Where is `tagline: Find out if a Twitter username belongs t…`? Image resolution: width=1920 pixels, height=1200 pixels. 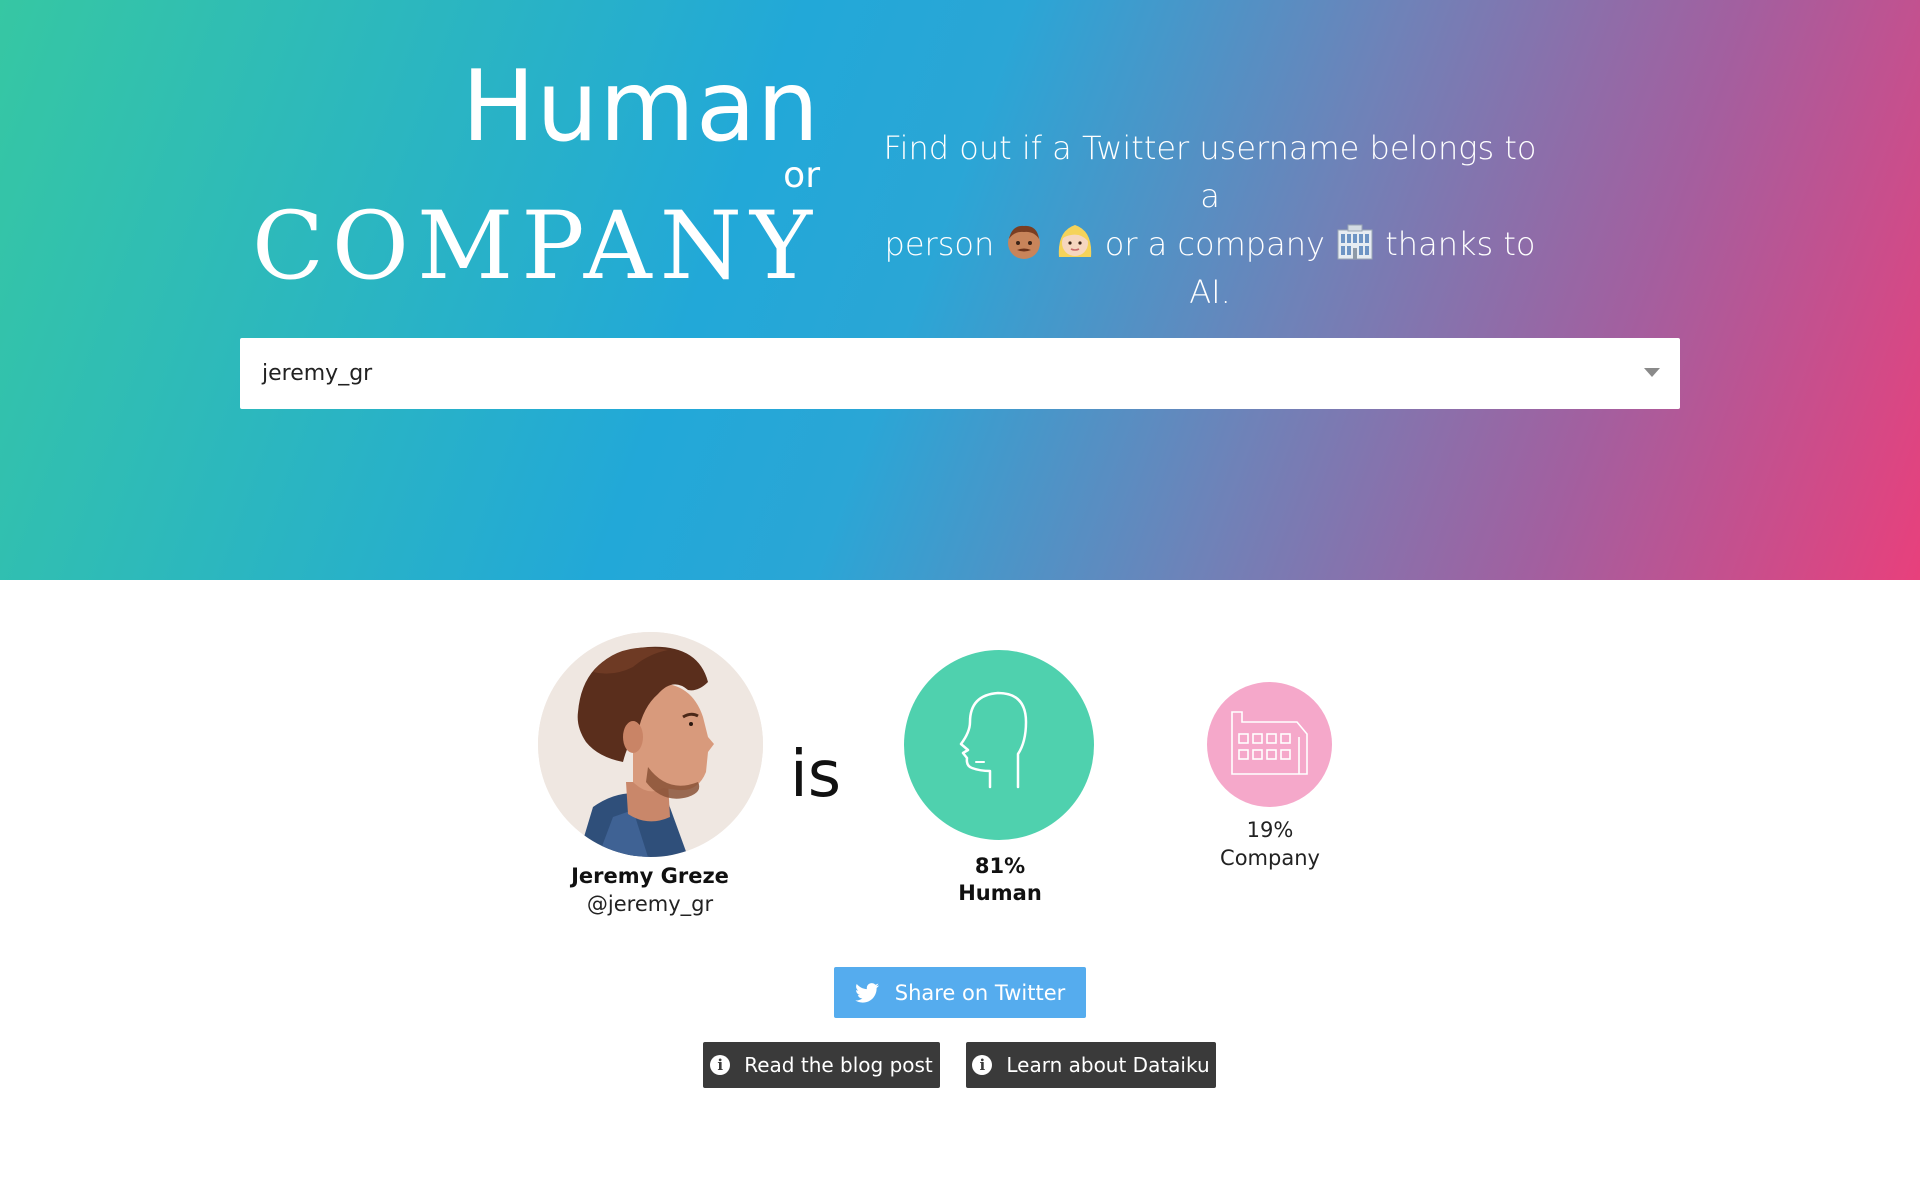 tagline: Find out if a Twitter username belongs t… is located at coordinates (1210, 220).